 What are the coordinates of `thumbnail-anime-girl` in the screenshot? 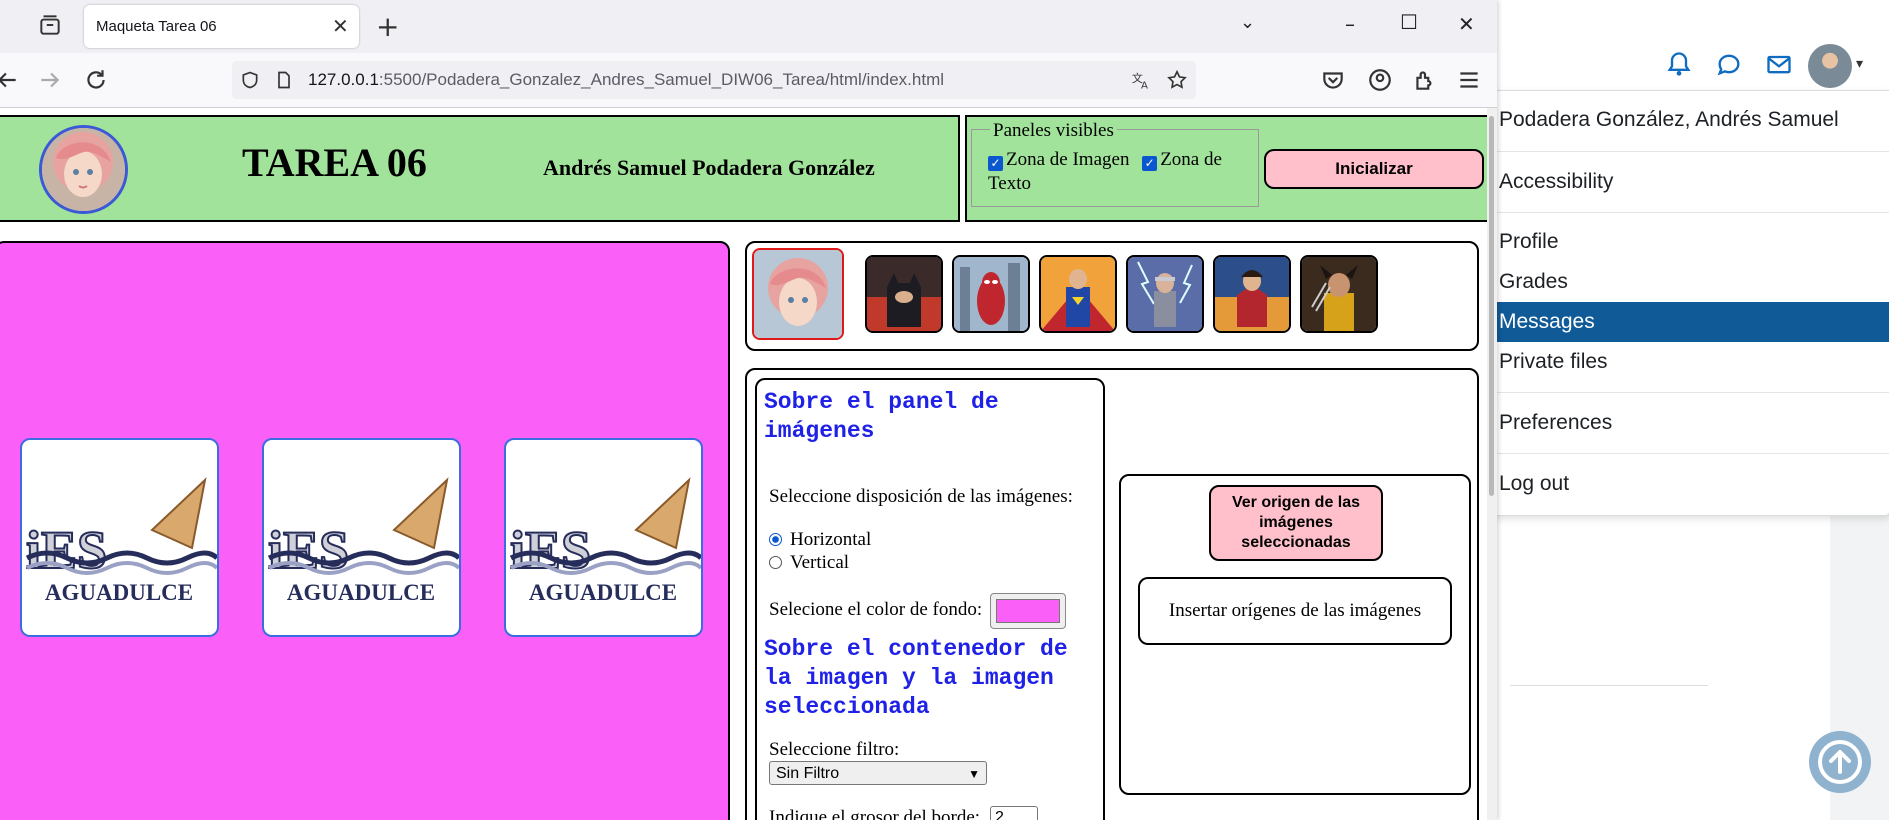 It's located at (798, 294).